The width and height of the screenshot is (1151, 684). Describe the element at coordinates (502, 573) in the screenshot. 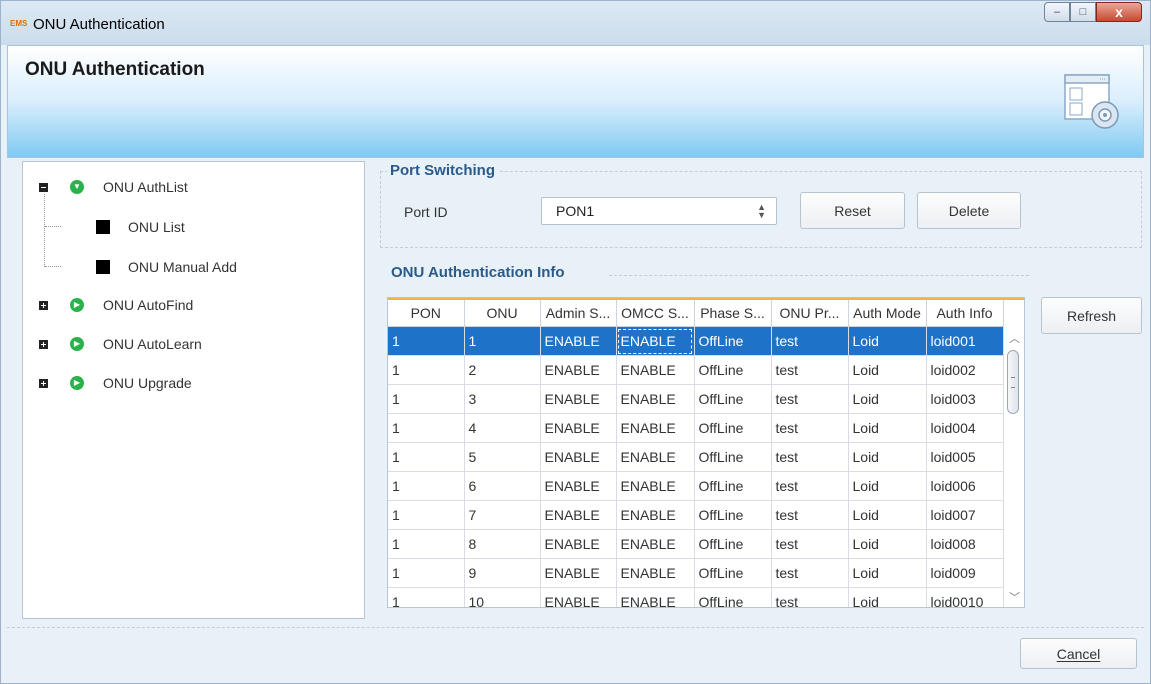

I see `table-cell: 9` at that location.